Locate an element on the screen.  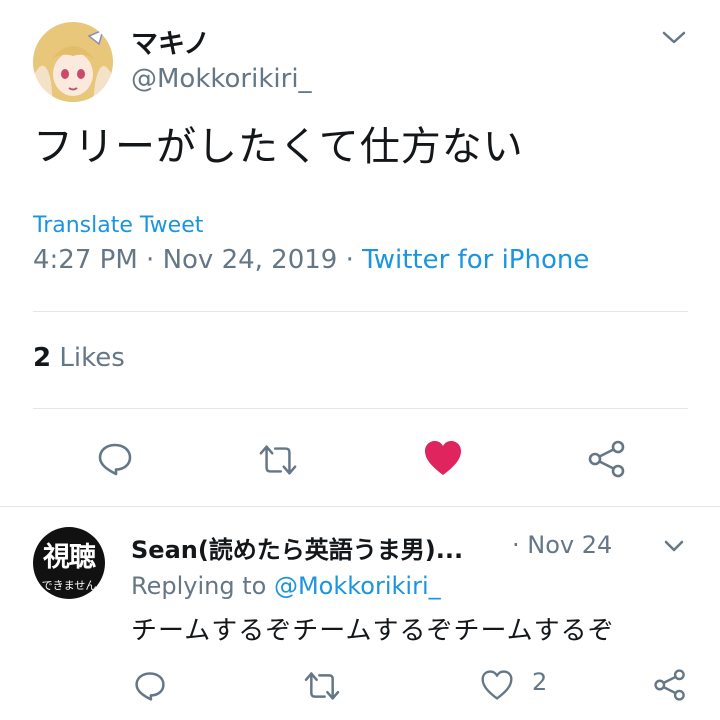
reply-like-count: 2 is located at coordinates (540, 682).